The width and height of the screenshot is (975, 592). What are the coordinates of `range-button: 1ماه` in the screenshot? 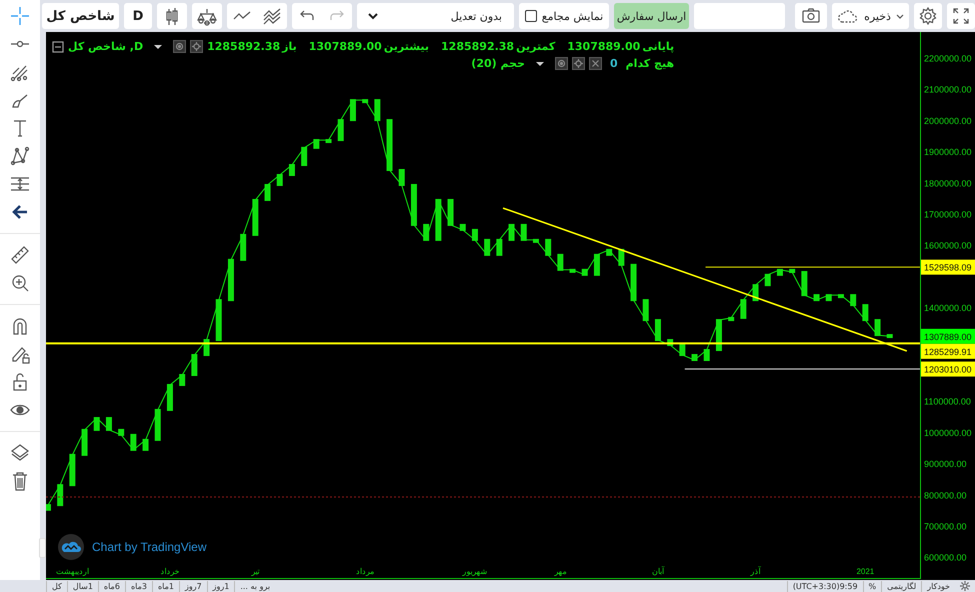 It's located at (165, 586).